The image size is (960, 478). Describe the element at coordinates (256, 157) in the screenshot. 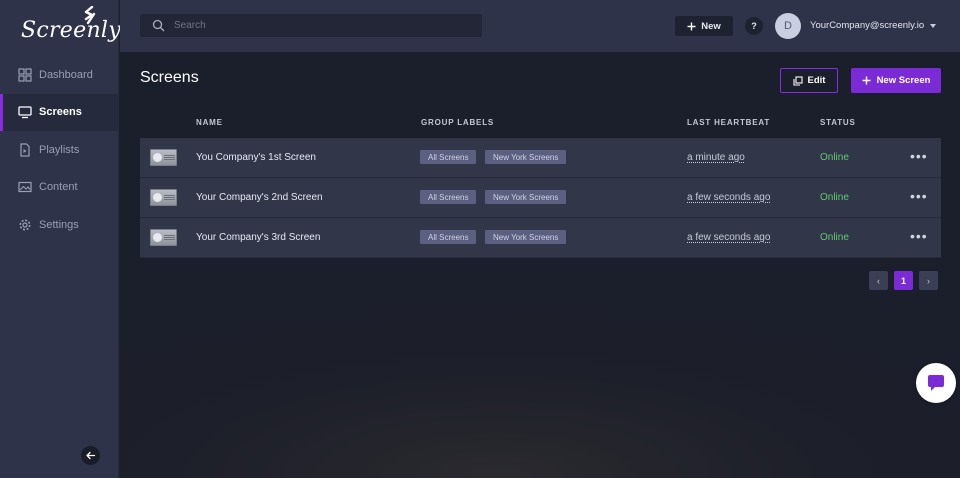

I see `screen-name: You Company's 1st Screen` at that location.